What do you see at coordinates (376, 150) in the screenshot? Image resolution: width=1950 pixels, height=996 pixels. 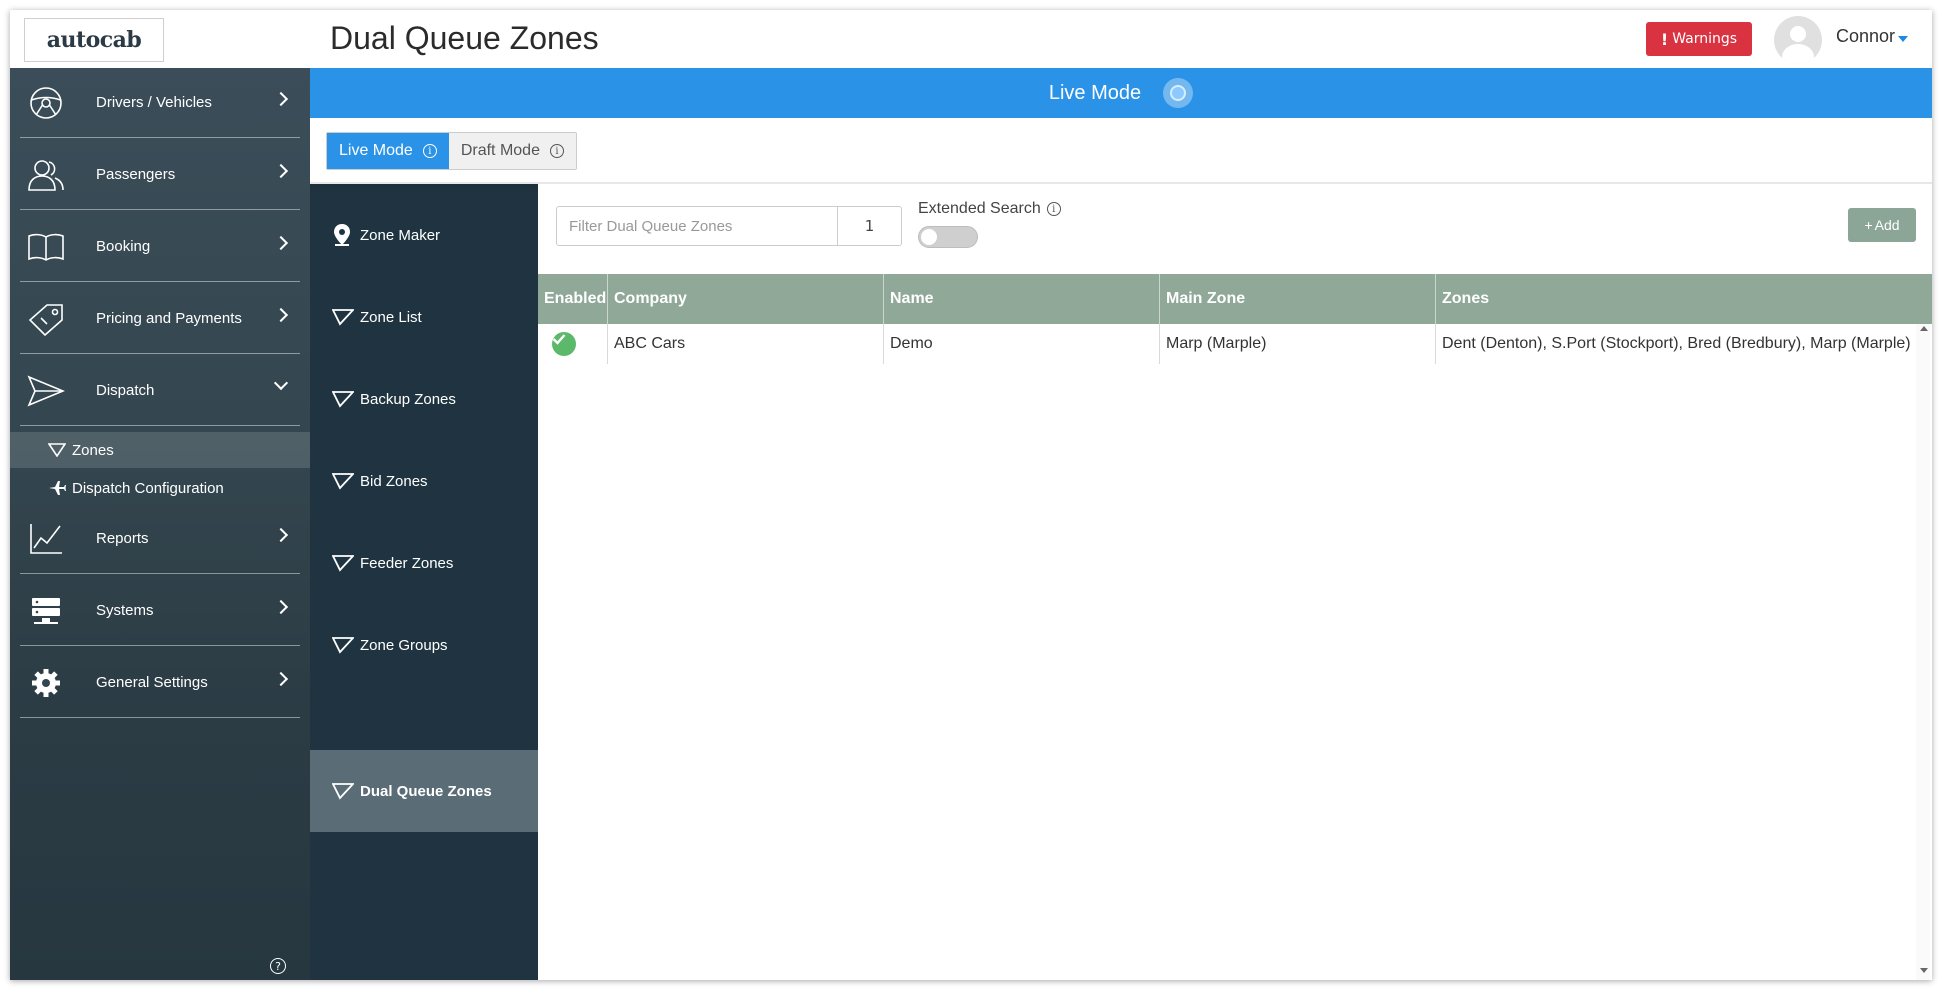 I see `tab-label: Live Mode` at bounding box center [376, 150].